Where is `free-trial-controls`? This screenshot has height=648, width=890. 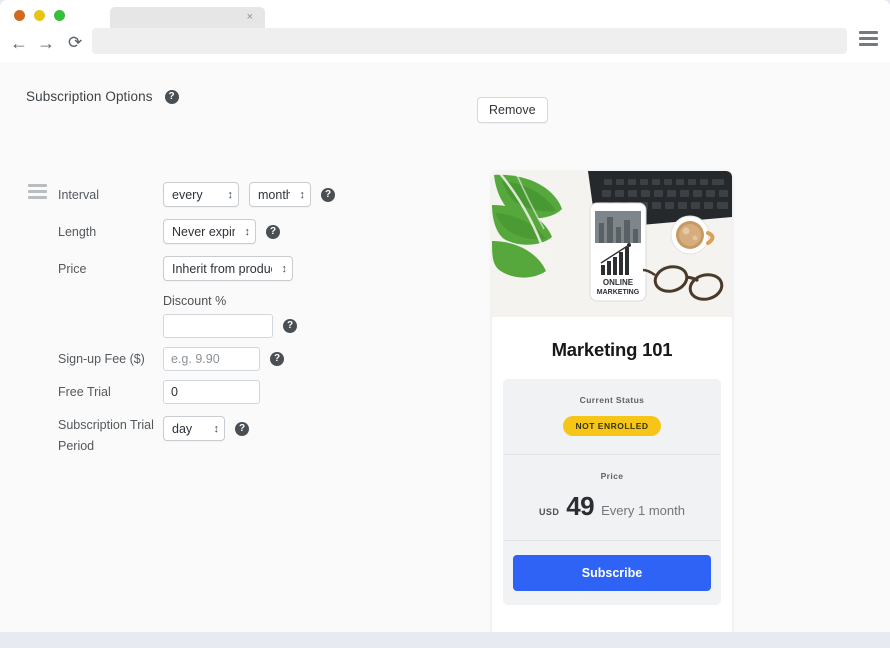
free-trial-controls is located at coordinates (211, 392).